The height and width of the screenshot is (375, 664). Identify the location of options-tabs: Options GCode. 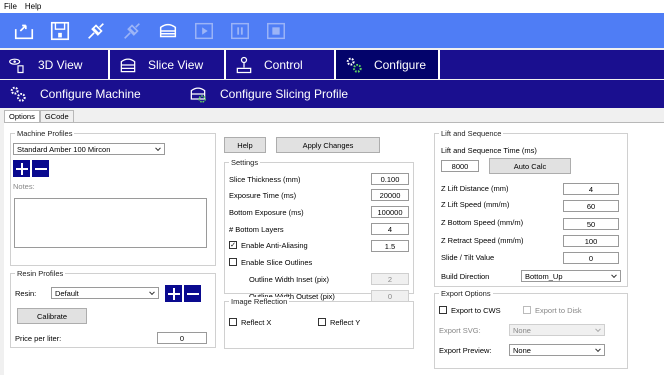
(39, 116).